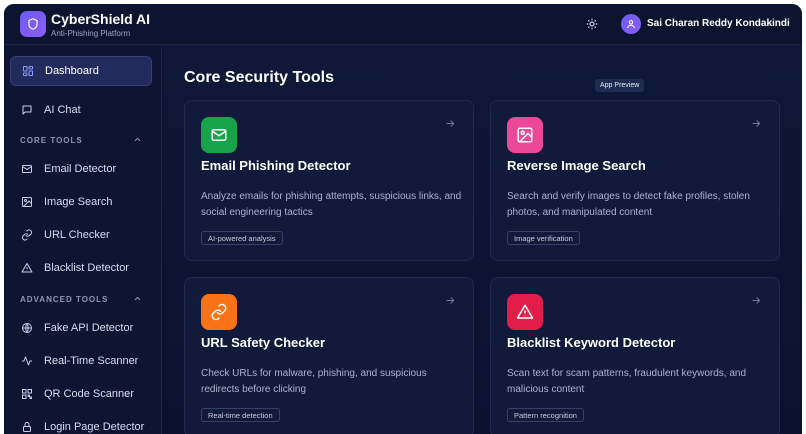  What do you see at coordinates (576, 165) in the screenshot?
I see `card-title: Reverse Image Search` at bounding box center [576, 165].